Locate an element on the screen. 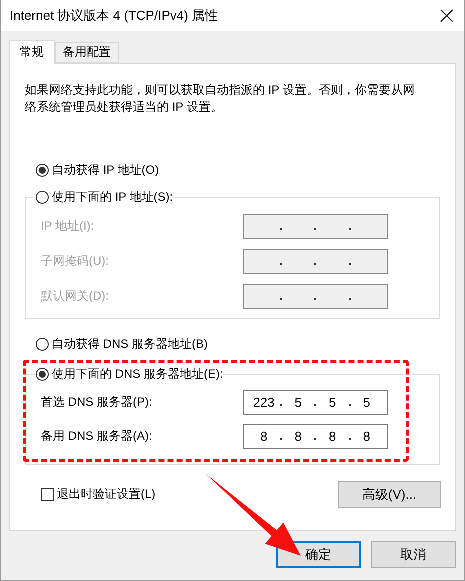  radio-option: 自动获得 DNS 服务器地址(B) is located at coordinates (122, 345).